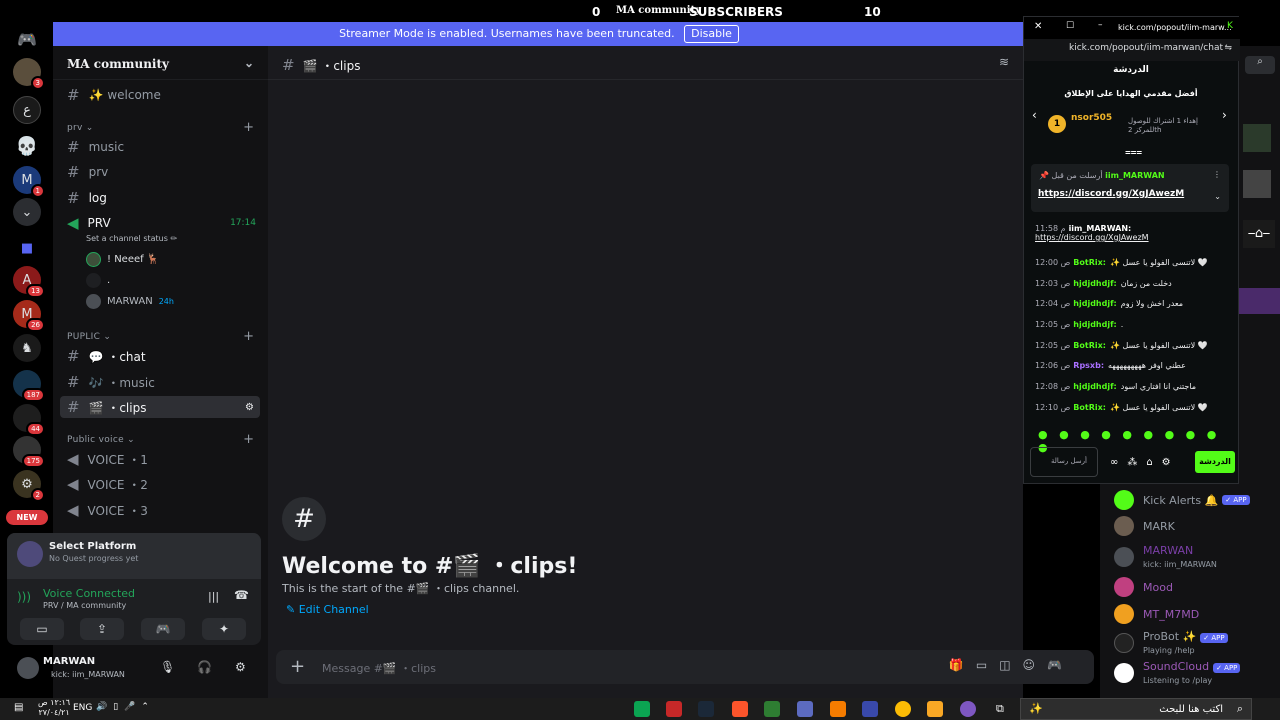  Describe the element at coordinates (706, 709) in the screenshot. I see `steam-icon` at that location.